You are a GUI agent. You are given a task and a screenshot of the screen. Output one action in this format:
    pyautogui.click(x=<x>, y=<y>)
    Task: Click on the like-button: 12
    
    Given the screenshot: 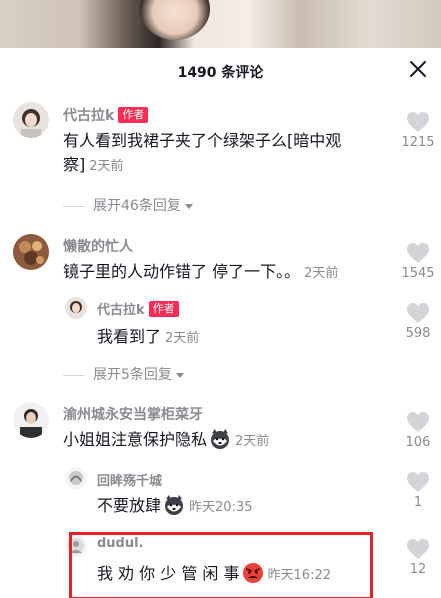 What is the action you would take?
    pyautogui.click(x=418, y=557)
    